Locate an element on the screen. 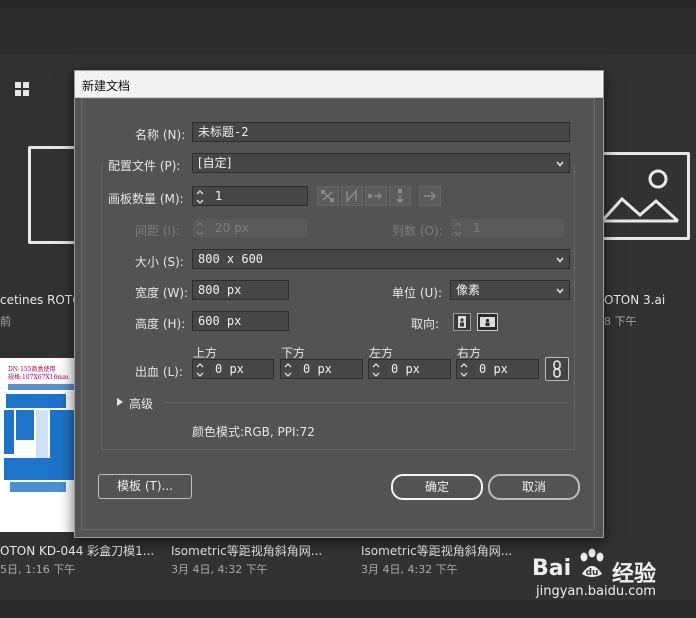  file-name: OTON 3.ai is located at coordinates (634, 300).